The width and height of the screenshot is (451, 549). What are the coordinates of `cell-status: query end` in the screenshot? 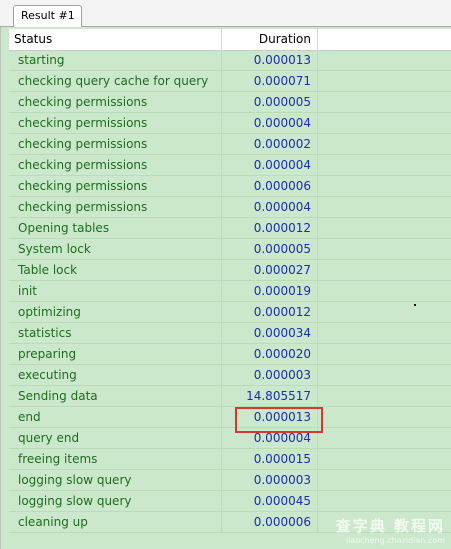 It's located at (115, 438).